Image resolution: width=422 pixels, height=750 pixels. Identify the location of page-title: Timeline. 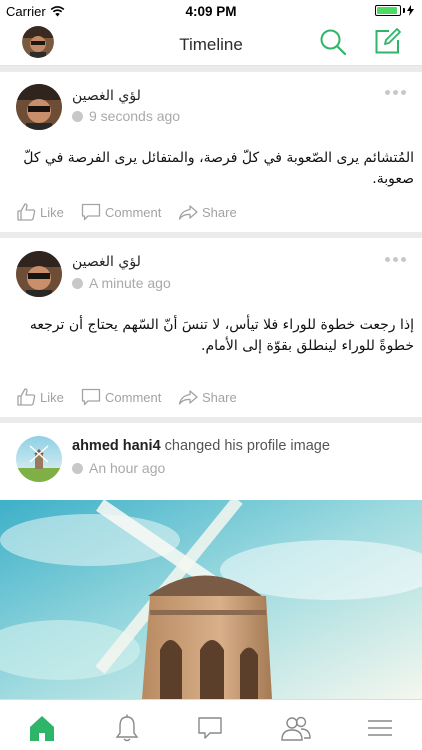
(211, 44).